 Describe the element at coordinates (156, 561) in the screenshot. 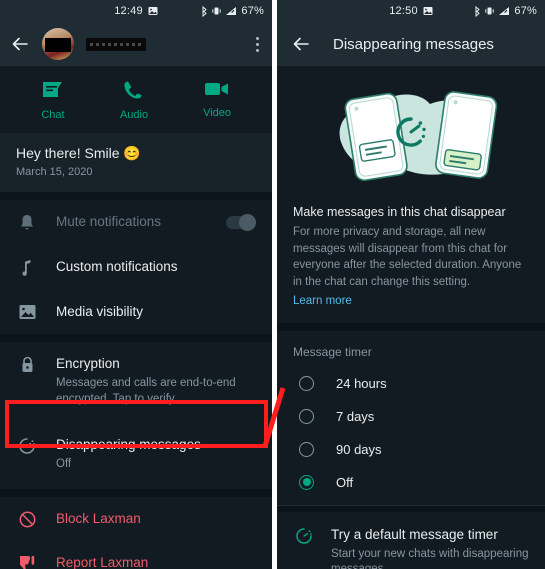

I see `row-body: Report Laxman` at that location.